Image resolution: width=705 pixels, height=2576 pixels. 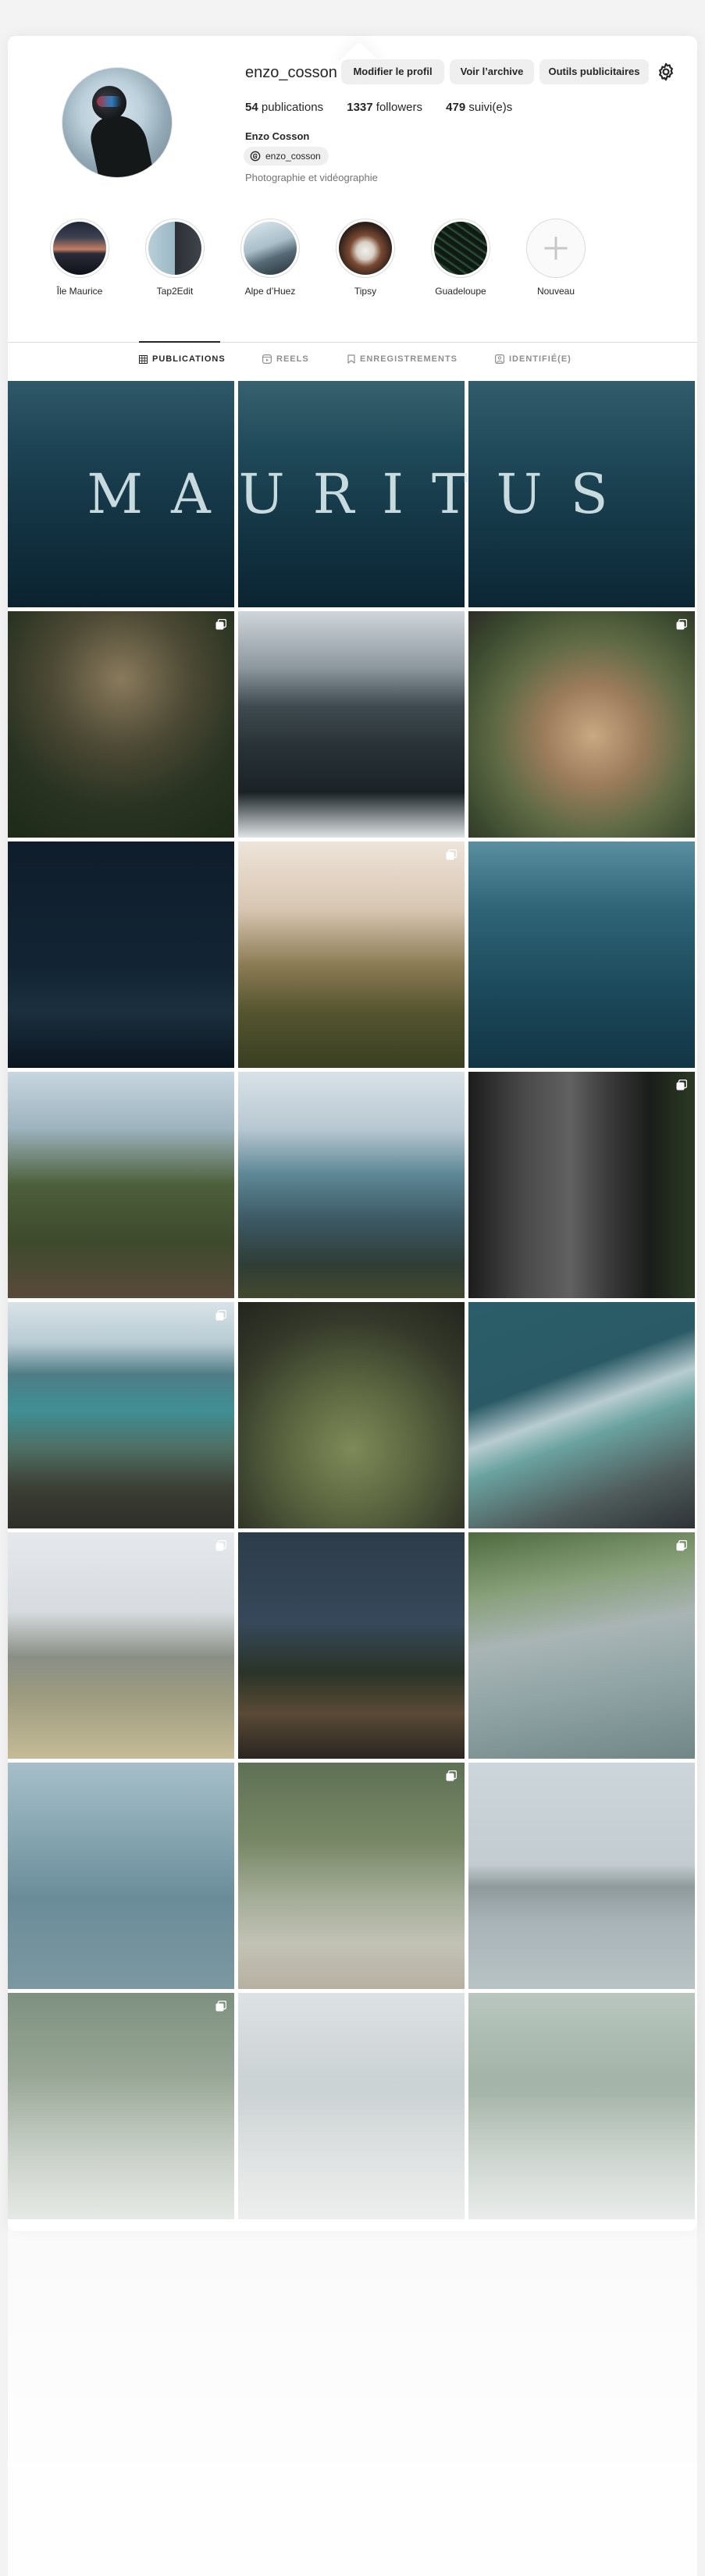 What do you see at coordinates (291, 72) in the screenshot?
I see `username: enzo_cosson` at bounding box center [291, 72].